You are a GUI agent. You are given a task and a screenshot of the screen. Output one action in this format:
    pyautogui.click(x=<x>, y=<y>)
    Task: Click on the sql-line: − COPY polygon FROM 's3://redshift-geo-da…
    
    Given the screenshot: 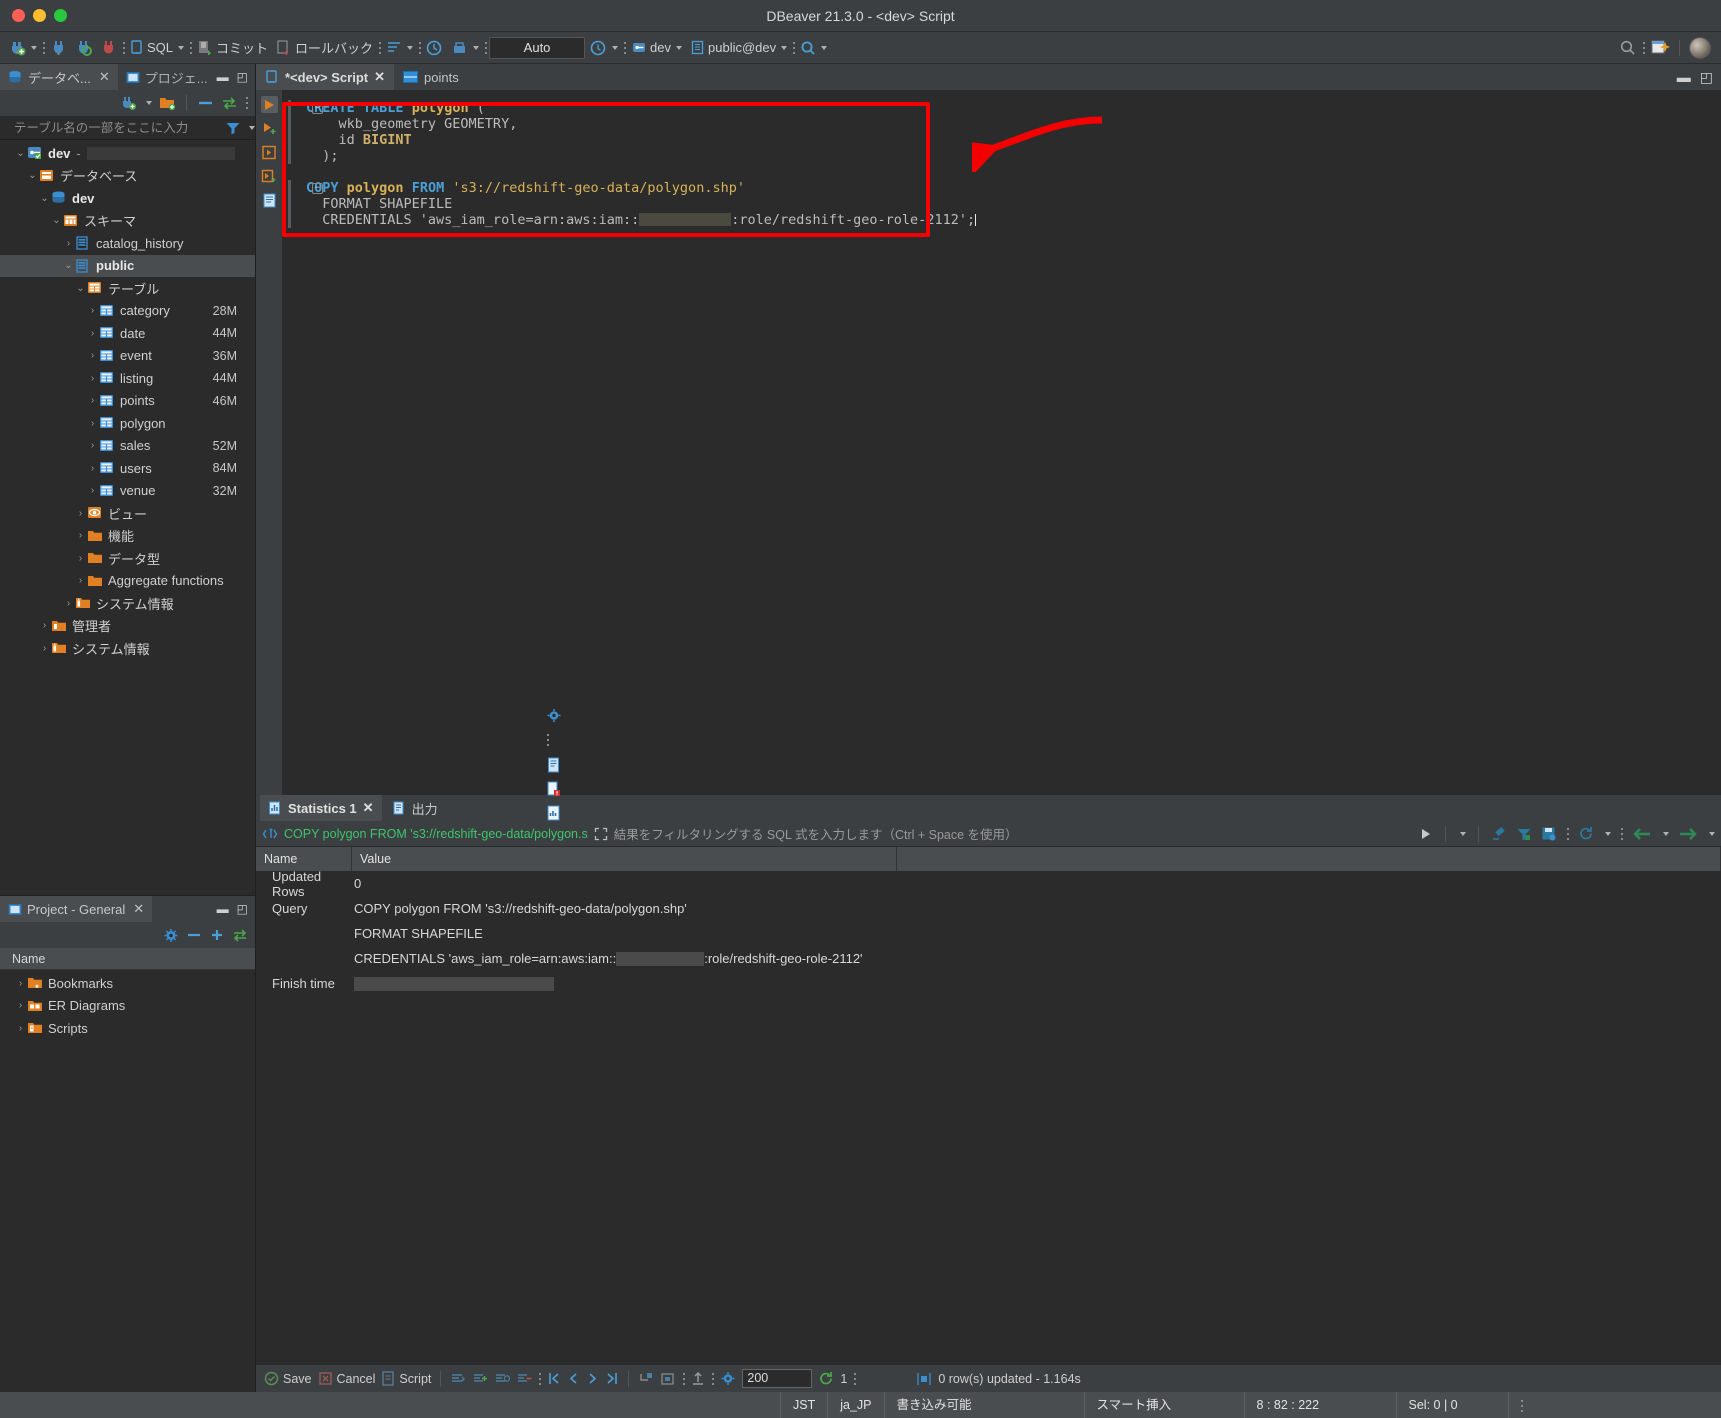 What is the action you would take?
    pyautogui.click(x=1000, y=188)
    